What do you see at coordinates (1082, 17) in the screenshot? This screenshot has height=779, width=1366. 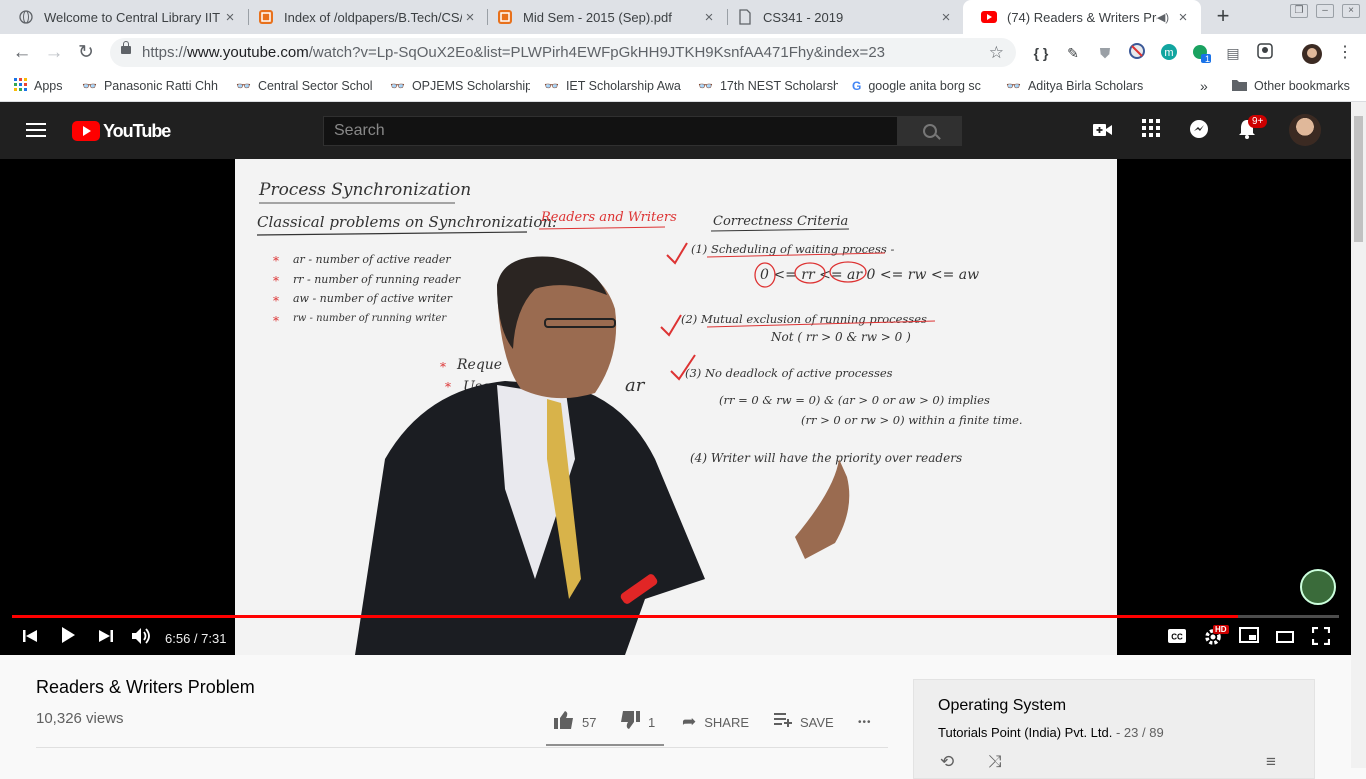 I see `browser-tab-youtube-active: (74) Readers & Writers Pro ◀) ×` at bounding box center [1082, 17].